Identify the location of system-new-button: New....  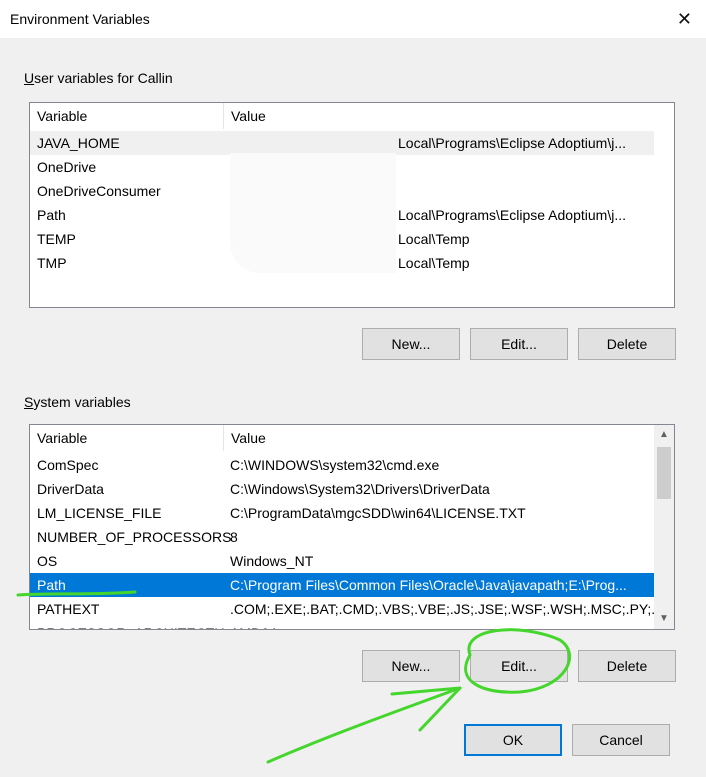
(411, 666).